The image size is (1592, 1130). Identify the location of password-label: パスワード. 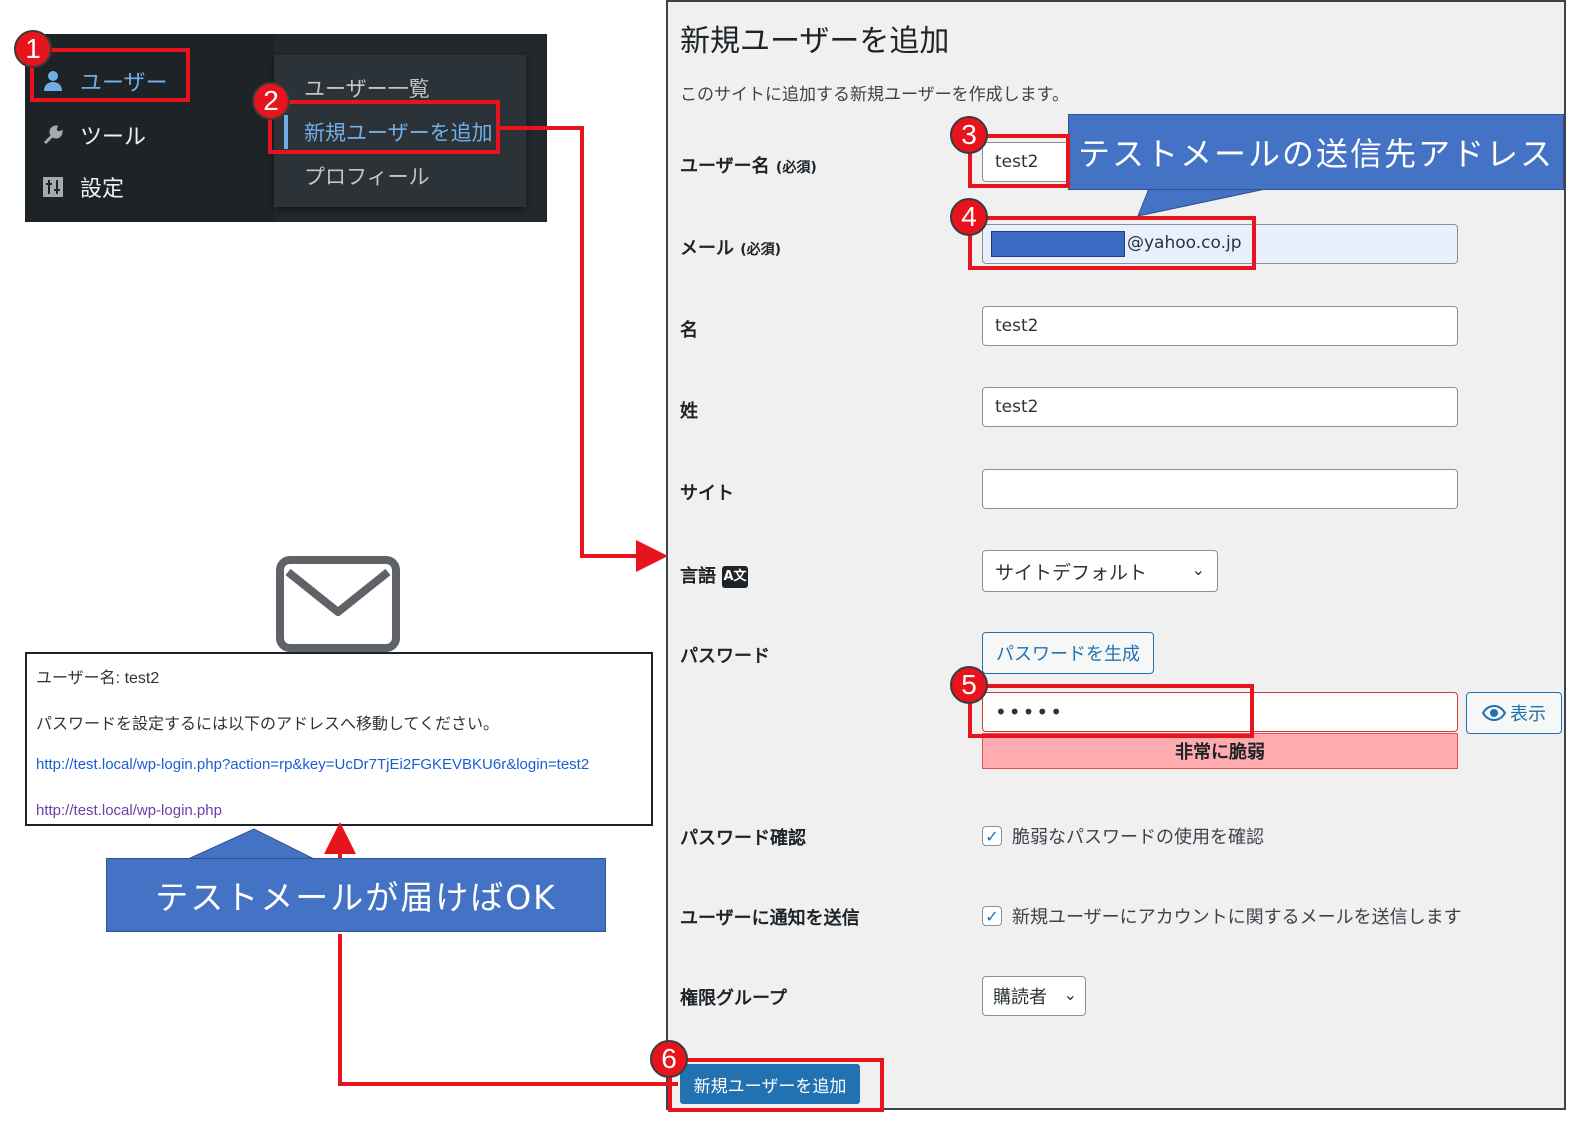
(725, 656).